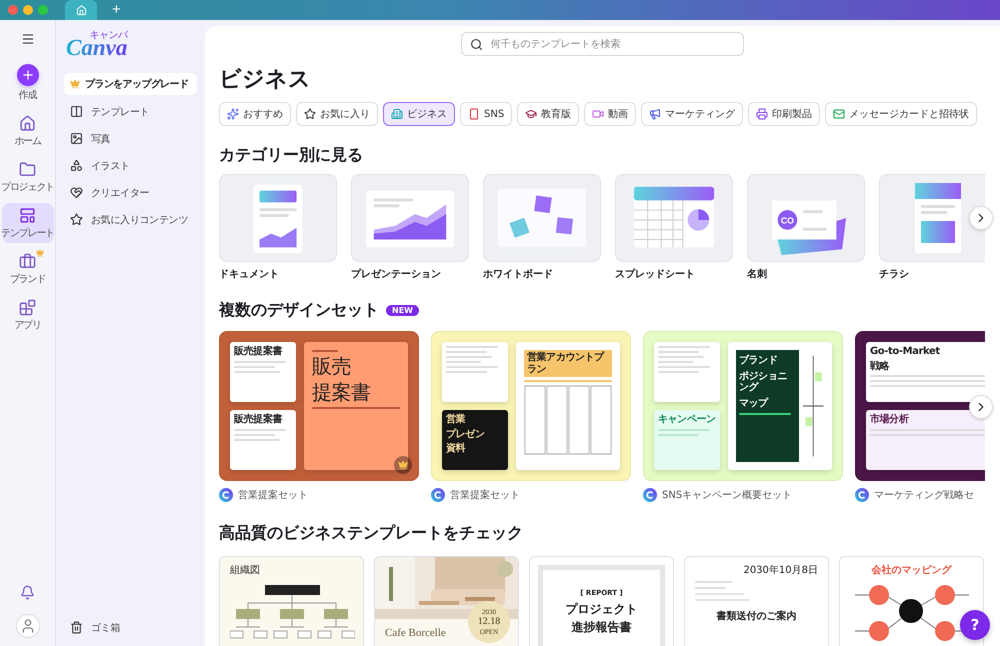 The image size is (1000, 646). I want to click on person-icon, so click(28, 626).